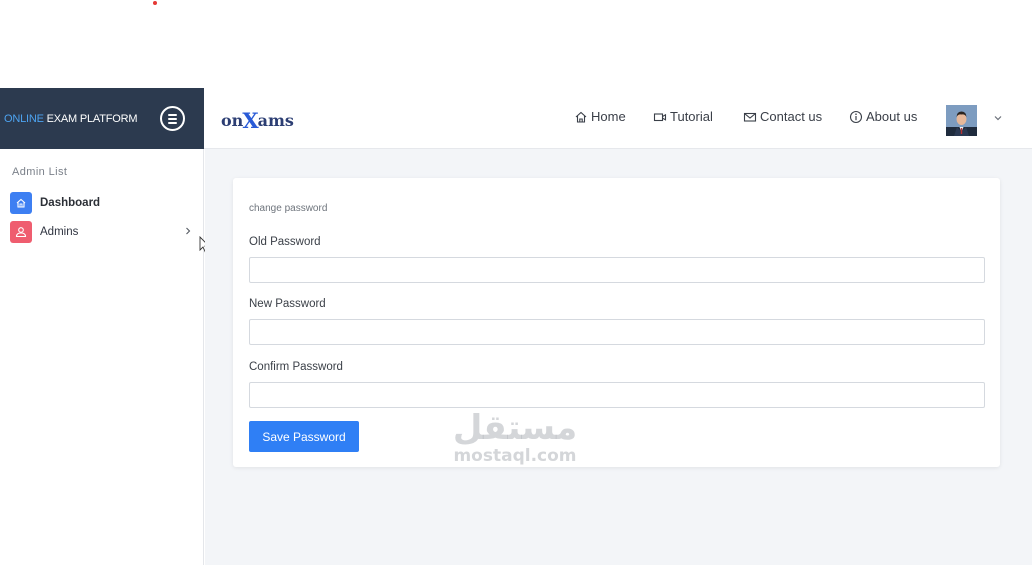  I want to click on logo-x: X, so click(250, 120).